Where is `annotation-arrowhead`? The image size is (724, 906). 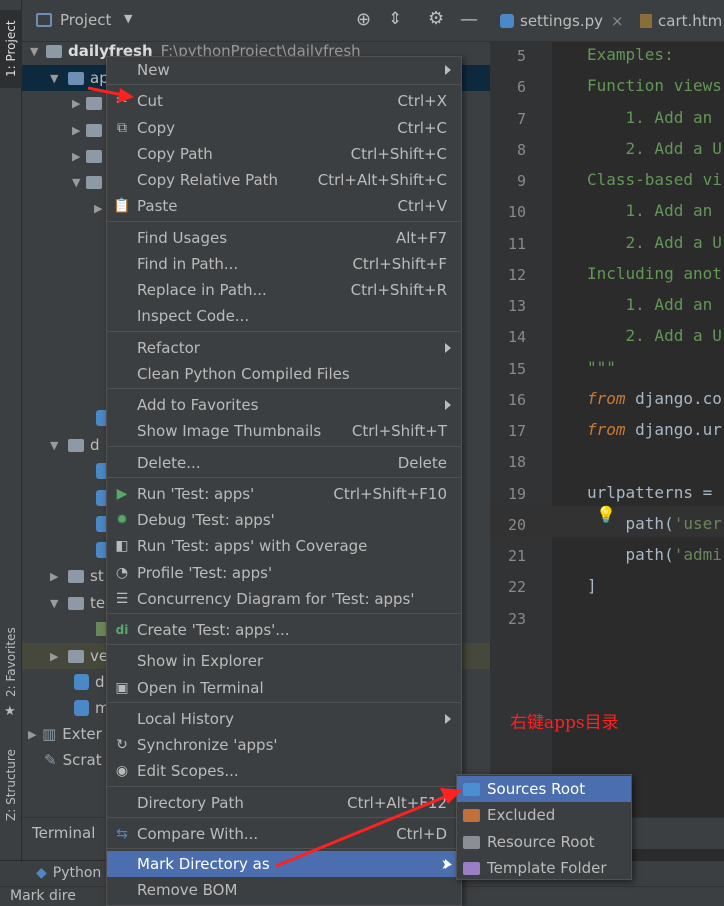 annotation-arrowhead is located at coordinates (126, 95).